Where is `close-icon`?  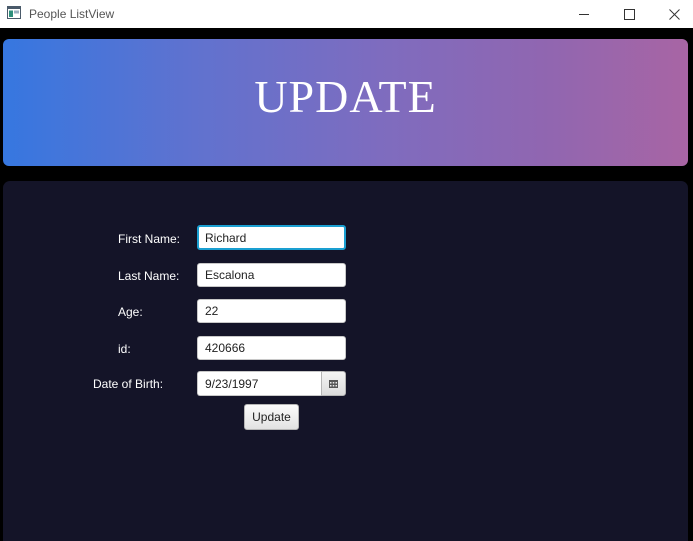 close-icon is located at coordinates (674, 14).